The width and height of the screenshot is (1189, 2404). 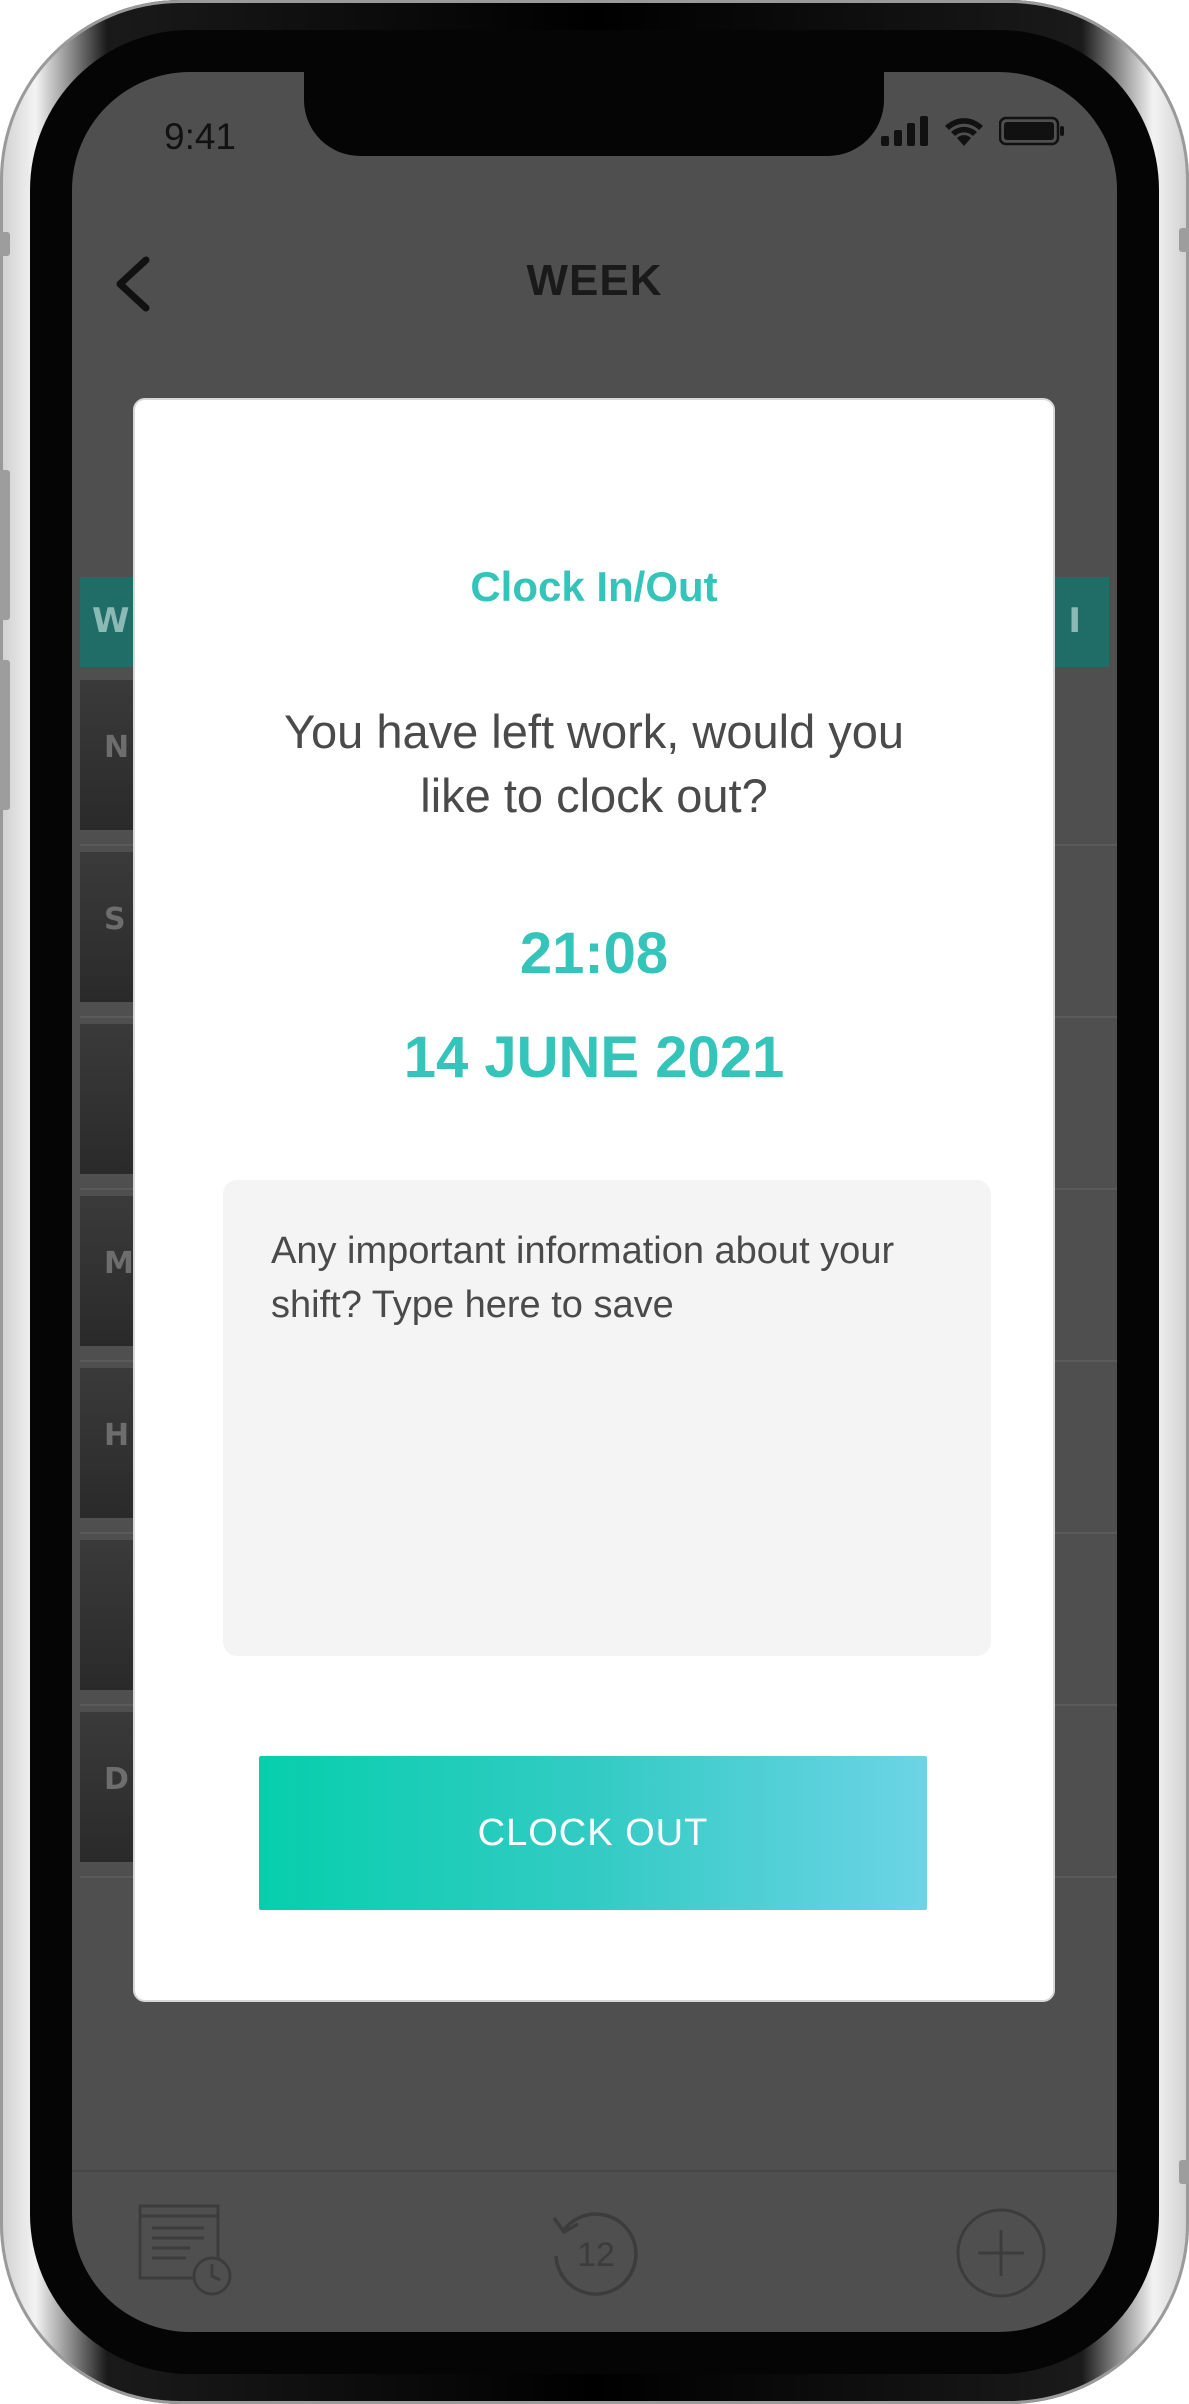 I want to click on clock-time: 21:08, so click(x=594, y=953).